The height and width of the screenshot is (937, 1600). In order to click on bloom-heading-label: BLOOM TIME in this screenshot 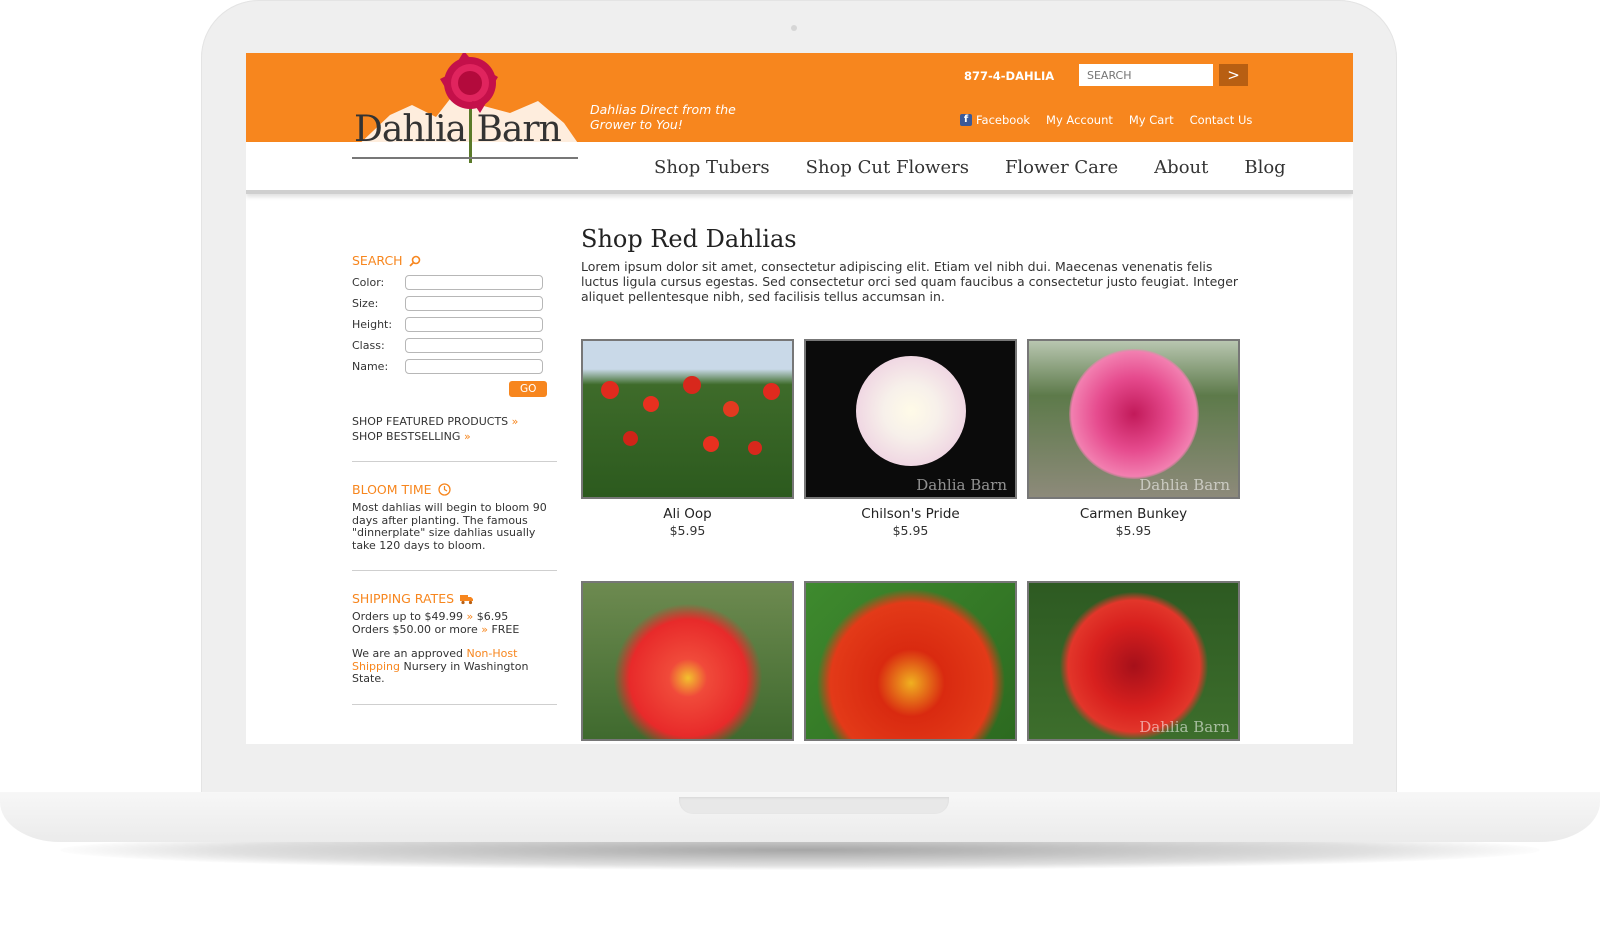, I will do `click(392, 489)`.